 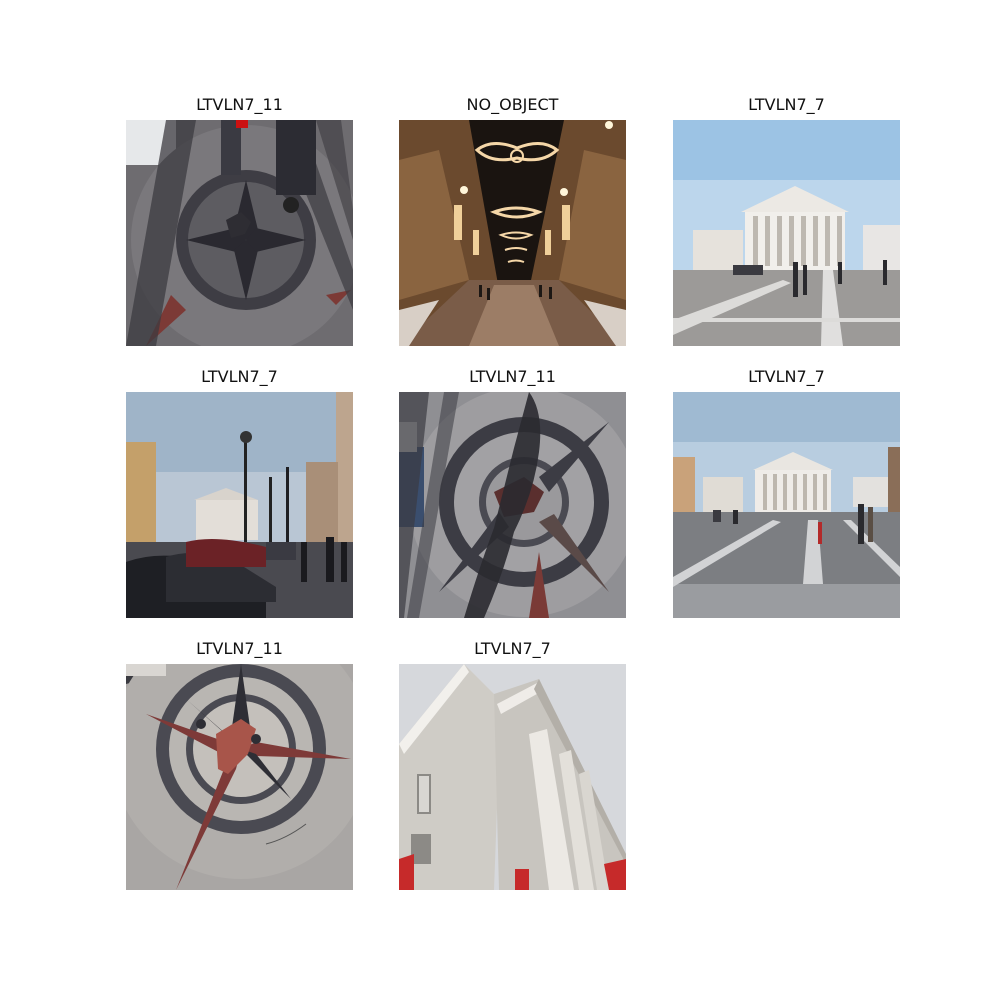 I want to click on street-with-parked-cars-and-town-hall-icon, so click(x=239, y=505).